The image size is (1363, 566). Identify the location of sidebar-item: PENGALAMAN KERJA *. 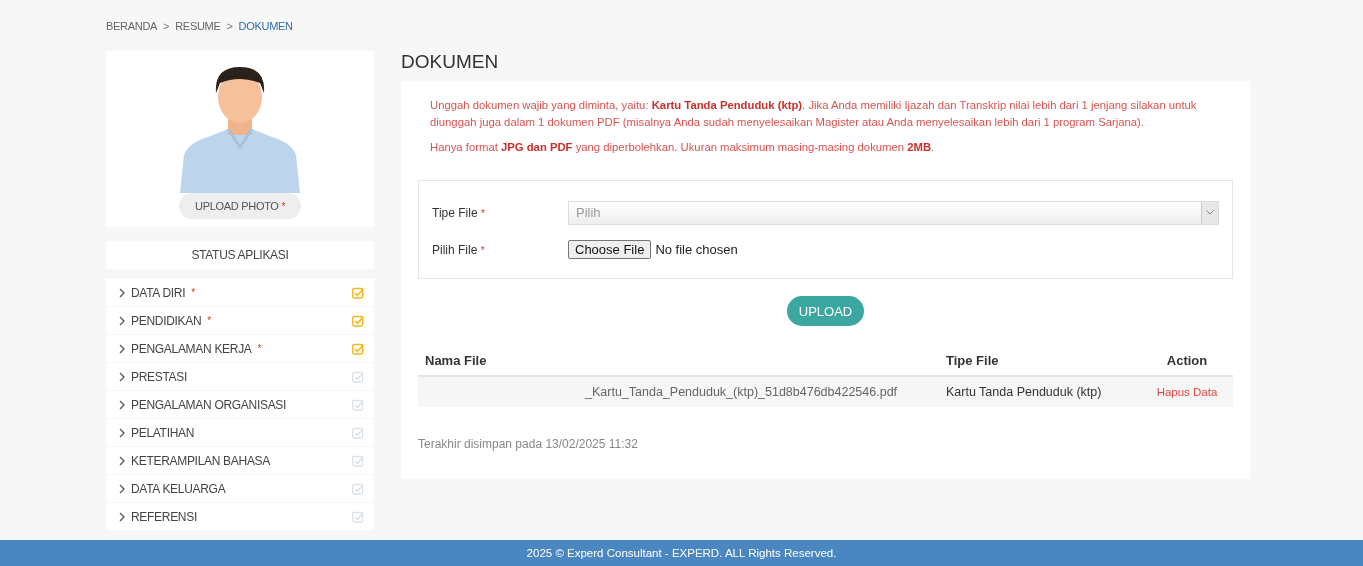
(240, 348).